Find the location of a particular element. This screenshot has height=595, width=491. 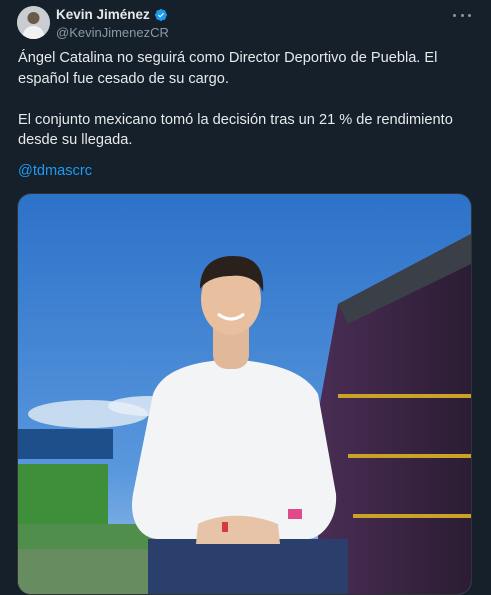

author-avatar is located at coordinates (33, 22).